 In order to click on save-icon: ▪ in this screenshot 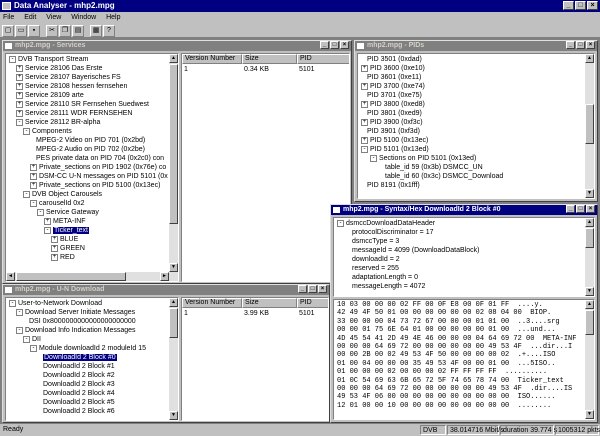, I will do `click(34, 30)`.